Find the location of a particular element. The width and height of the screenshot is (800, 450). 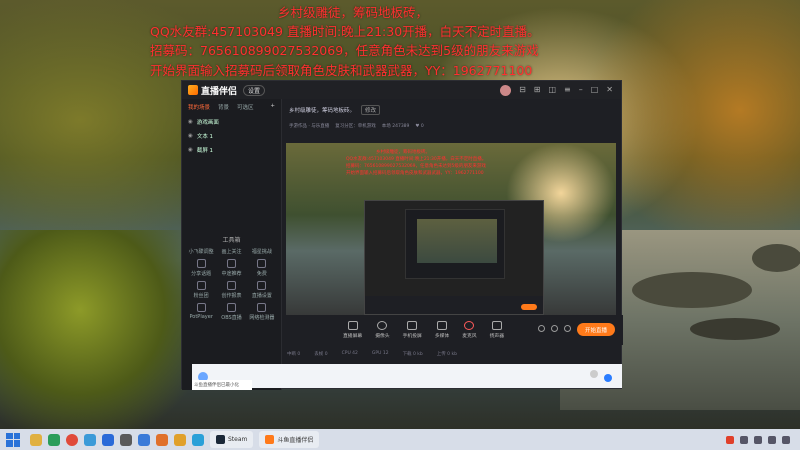

tool-item: PotPlayer is located at coordinates (201, 312).